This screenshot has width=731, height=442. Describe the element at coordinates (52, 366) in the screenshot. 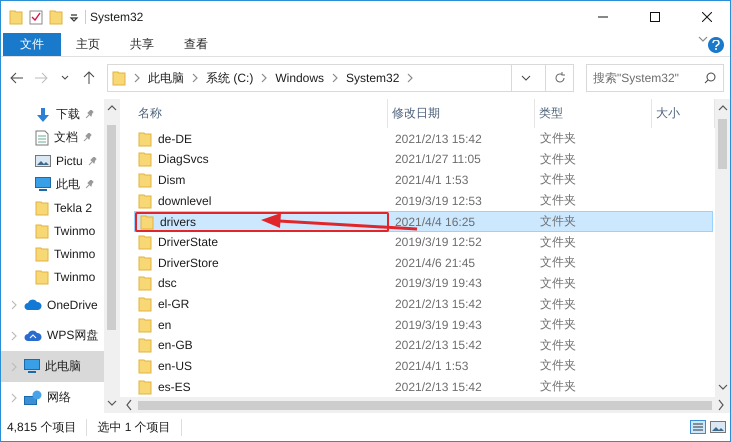

I see `nav-item: 此电脑` at that location.